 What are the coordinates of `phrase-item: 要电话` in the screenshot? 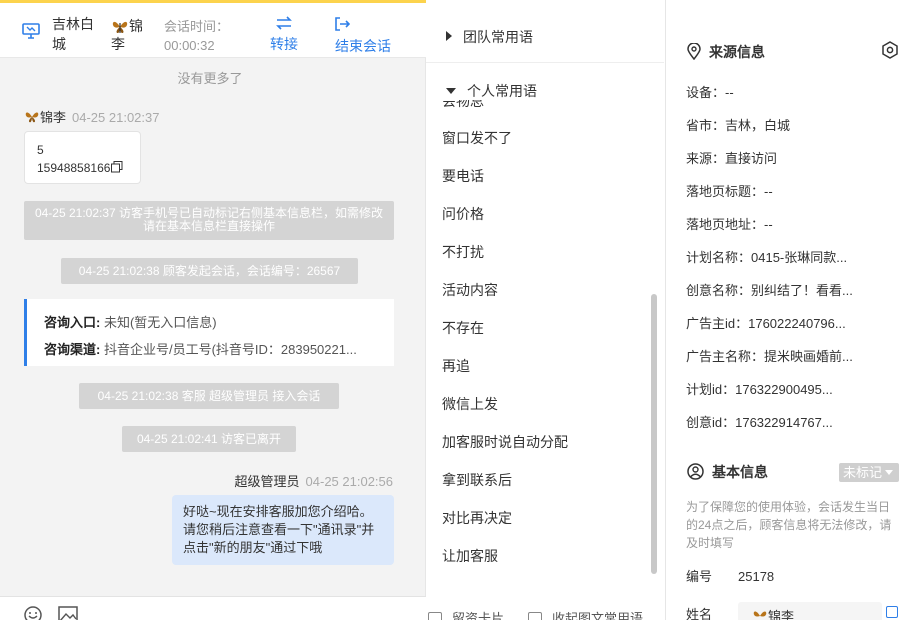 It's located at (463, 176).